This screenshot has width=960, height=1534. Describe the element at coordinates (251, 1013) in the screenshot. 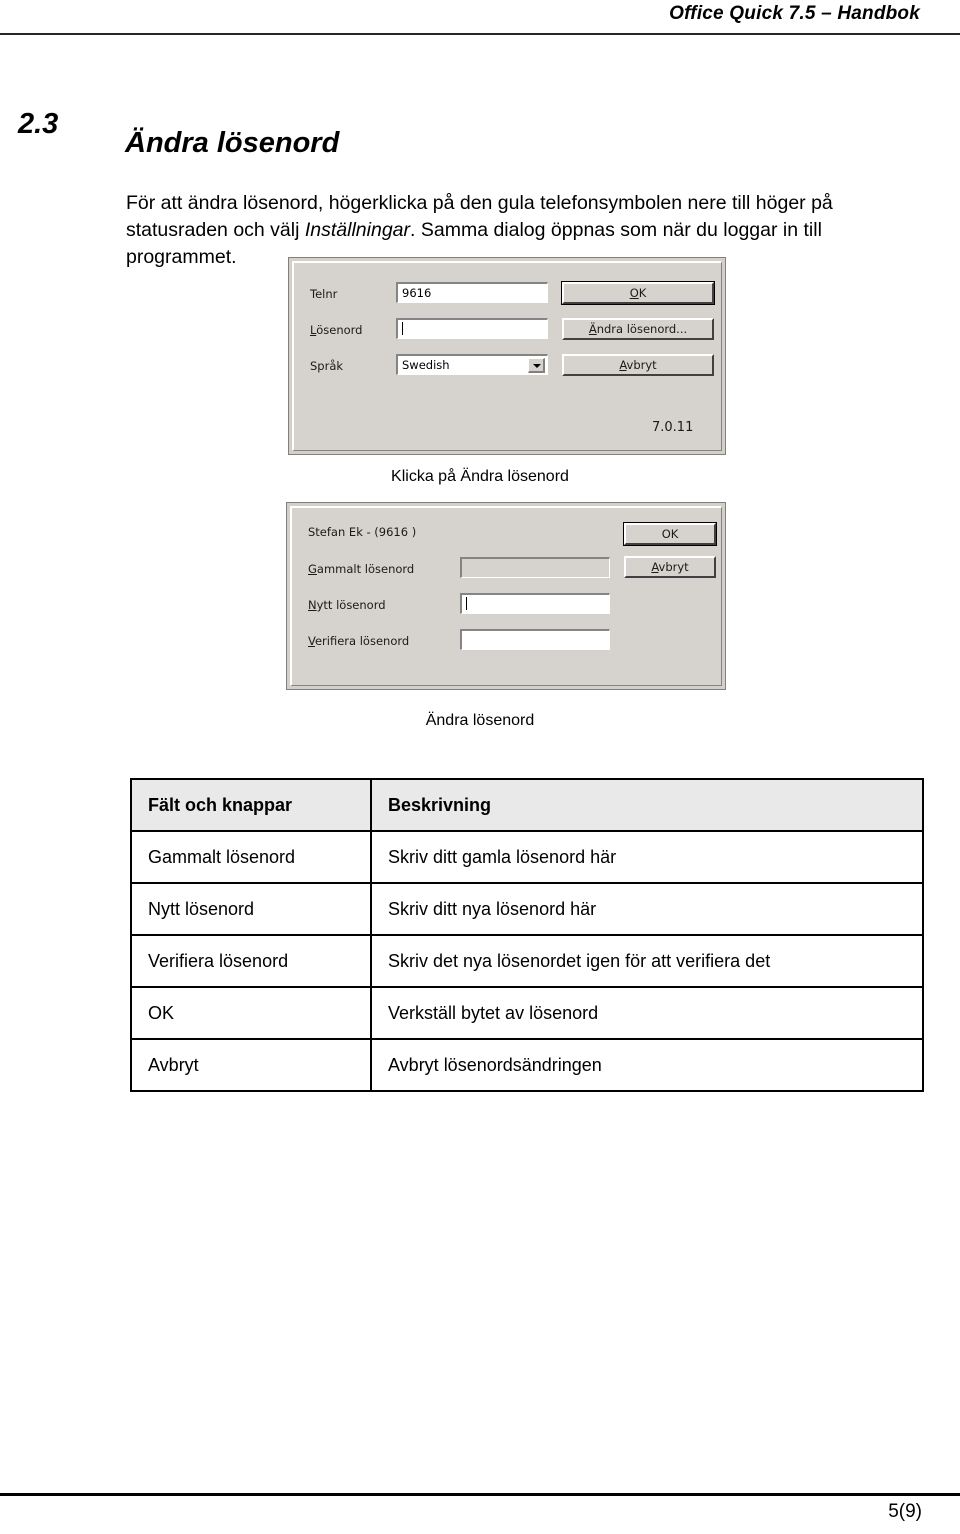

I see `table-cell-field: OK` at that location.